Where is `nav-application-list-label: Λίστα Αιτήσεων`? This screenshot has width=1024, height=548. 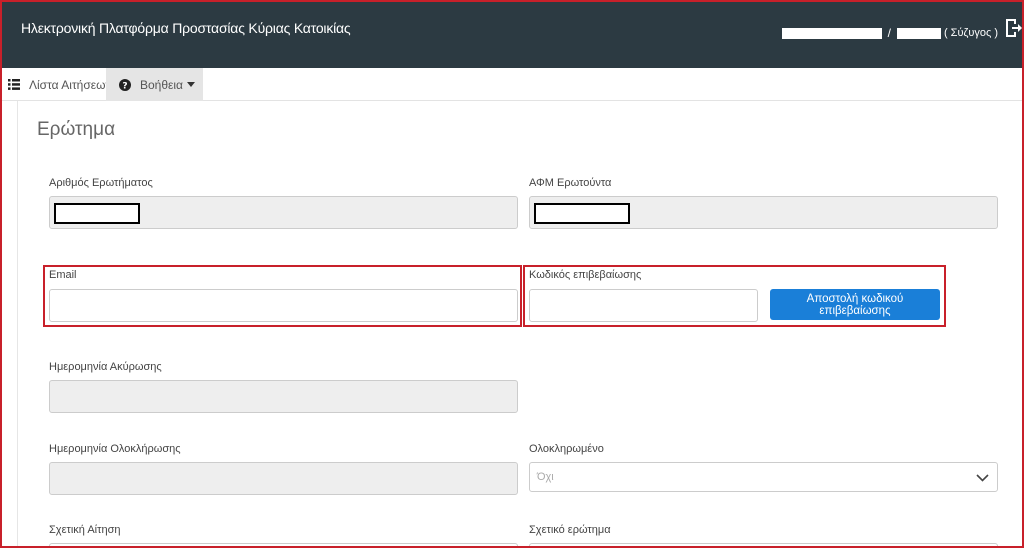 nav-application-list-label: Λίστα Αιτήσεων is located at coordinates (70, 84).